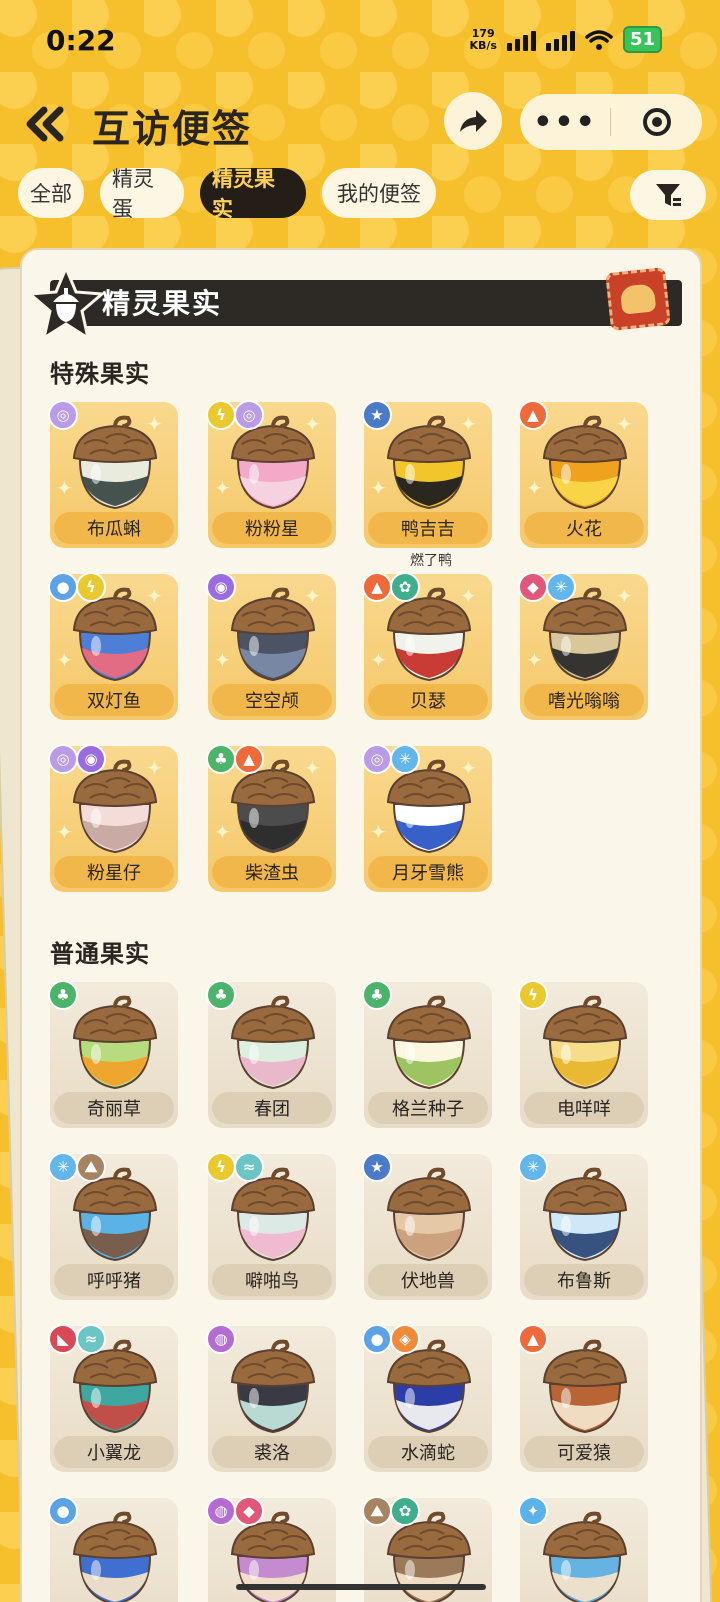  Describe the element at coordinates (113, 474) in the screenshot. I see `fruit-item: ✦ ✦ ◎ 布瓜蝌` at that location.